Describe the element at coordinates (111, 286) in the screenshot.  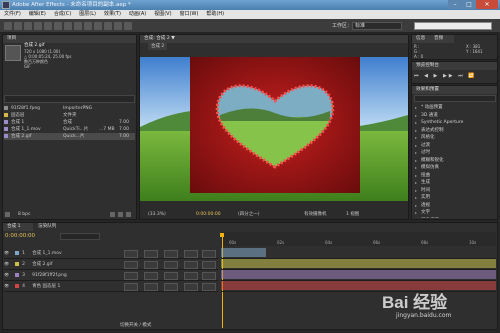
I see `layer-row: 👁 4 青色 固态层 1` at that location.